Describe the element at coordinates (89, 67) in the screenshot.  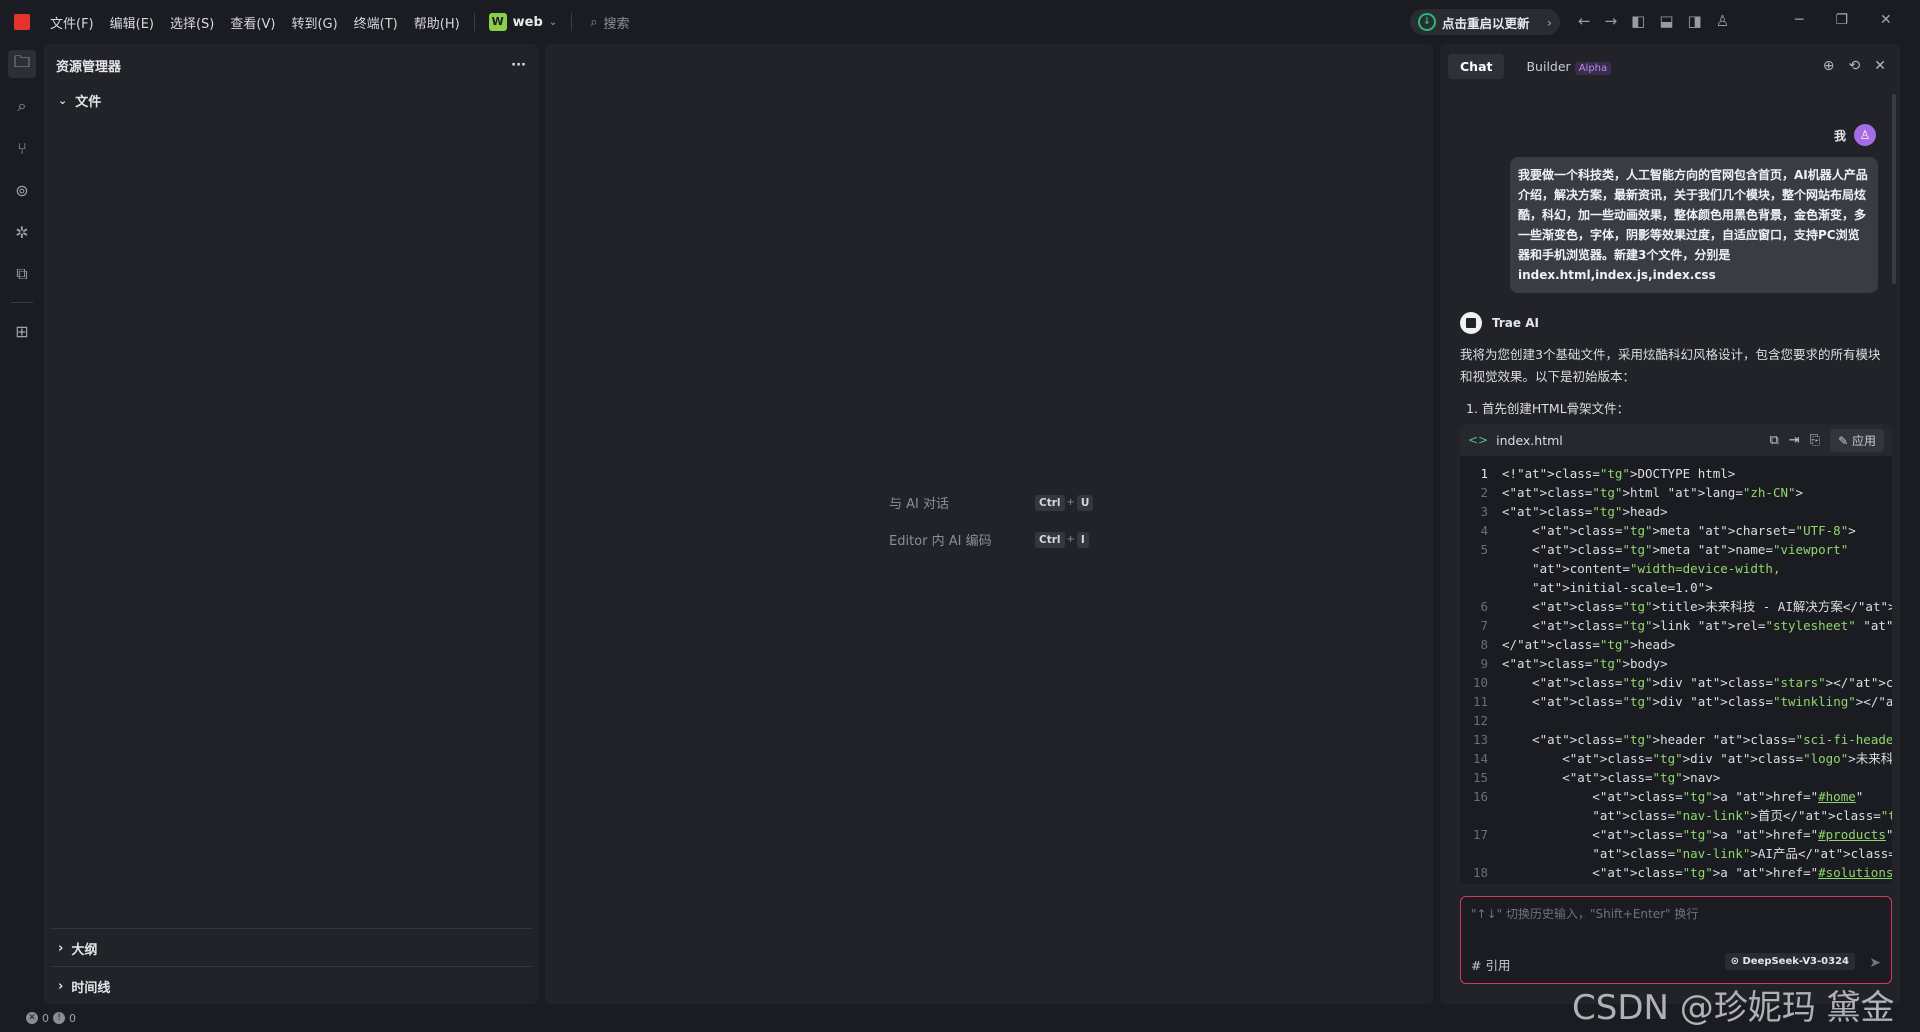
I see `explorer-title: 资源管理器` at that location.